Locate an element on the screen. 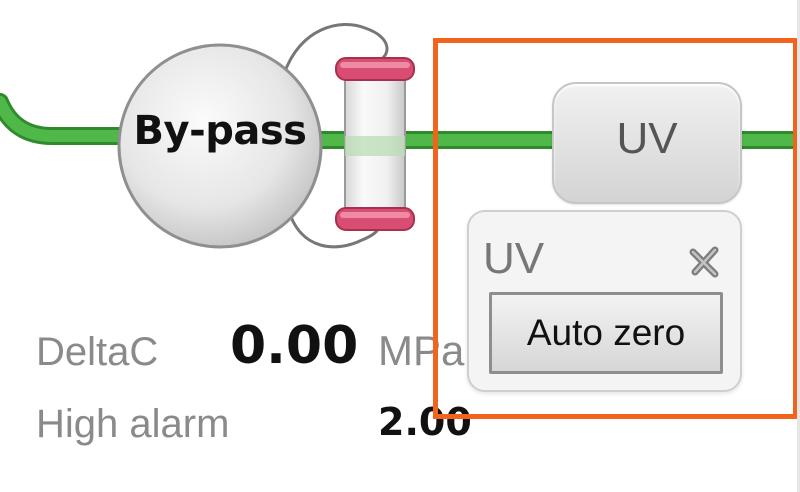 Image resolution: width=800 pixels, height=492 pixels. column-bottom-cap is located at coordinates (375, 219).